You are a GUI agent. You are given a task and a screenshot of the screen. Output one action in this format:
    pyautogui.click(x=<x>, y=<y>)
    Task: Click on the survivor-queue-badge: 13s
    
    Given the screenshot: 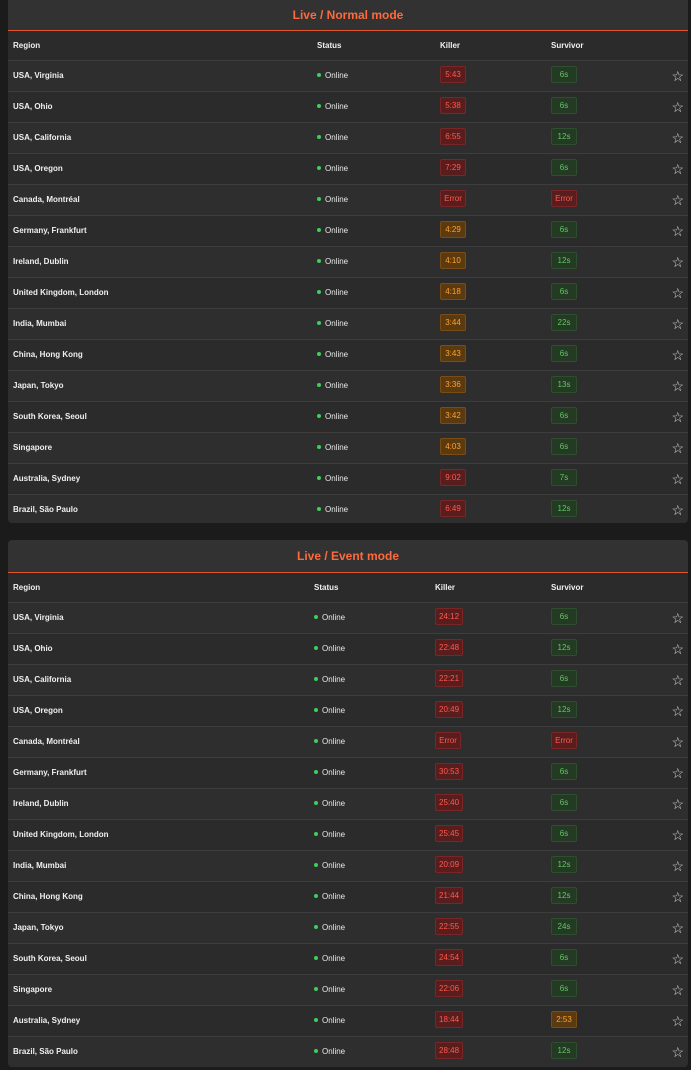 What is the action you would take?
    pyautogui.click(x=564, y=385)
    